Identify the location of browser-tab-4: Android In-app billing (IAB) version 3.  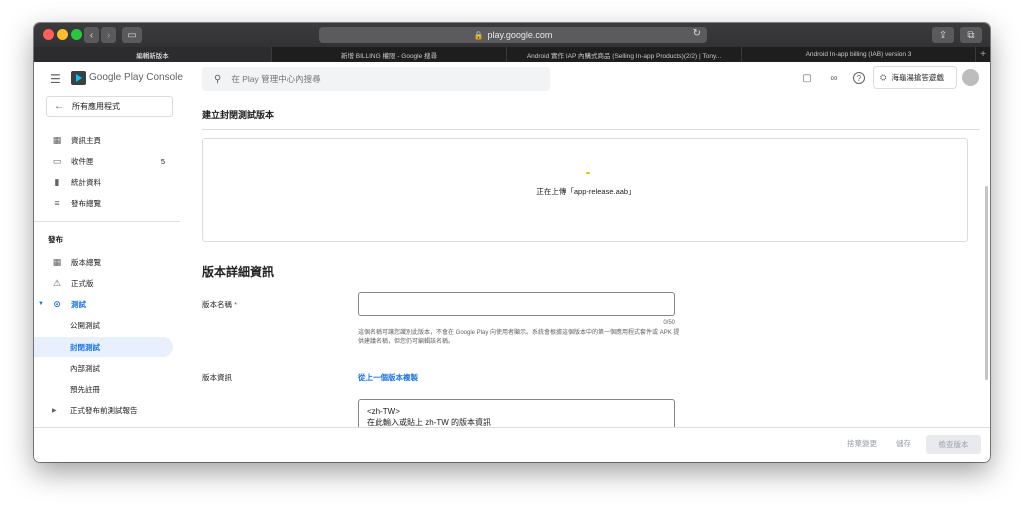
(859, 54).